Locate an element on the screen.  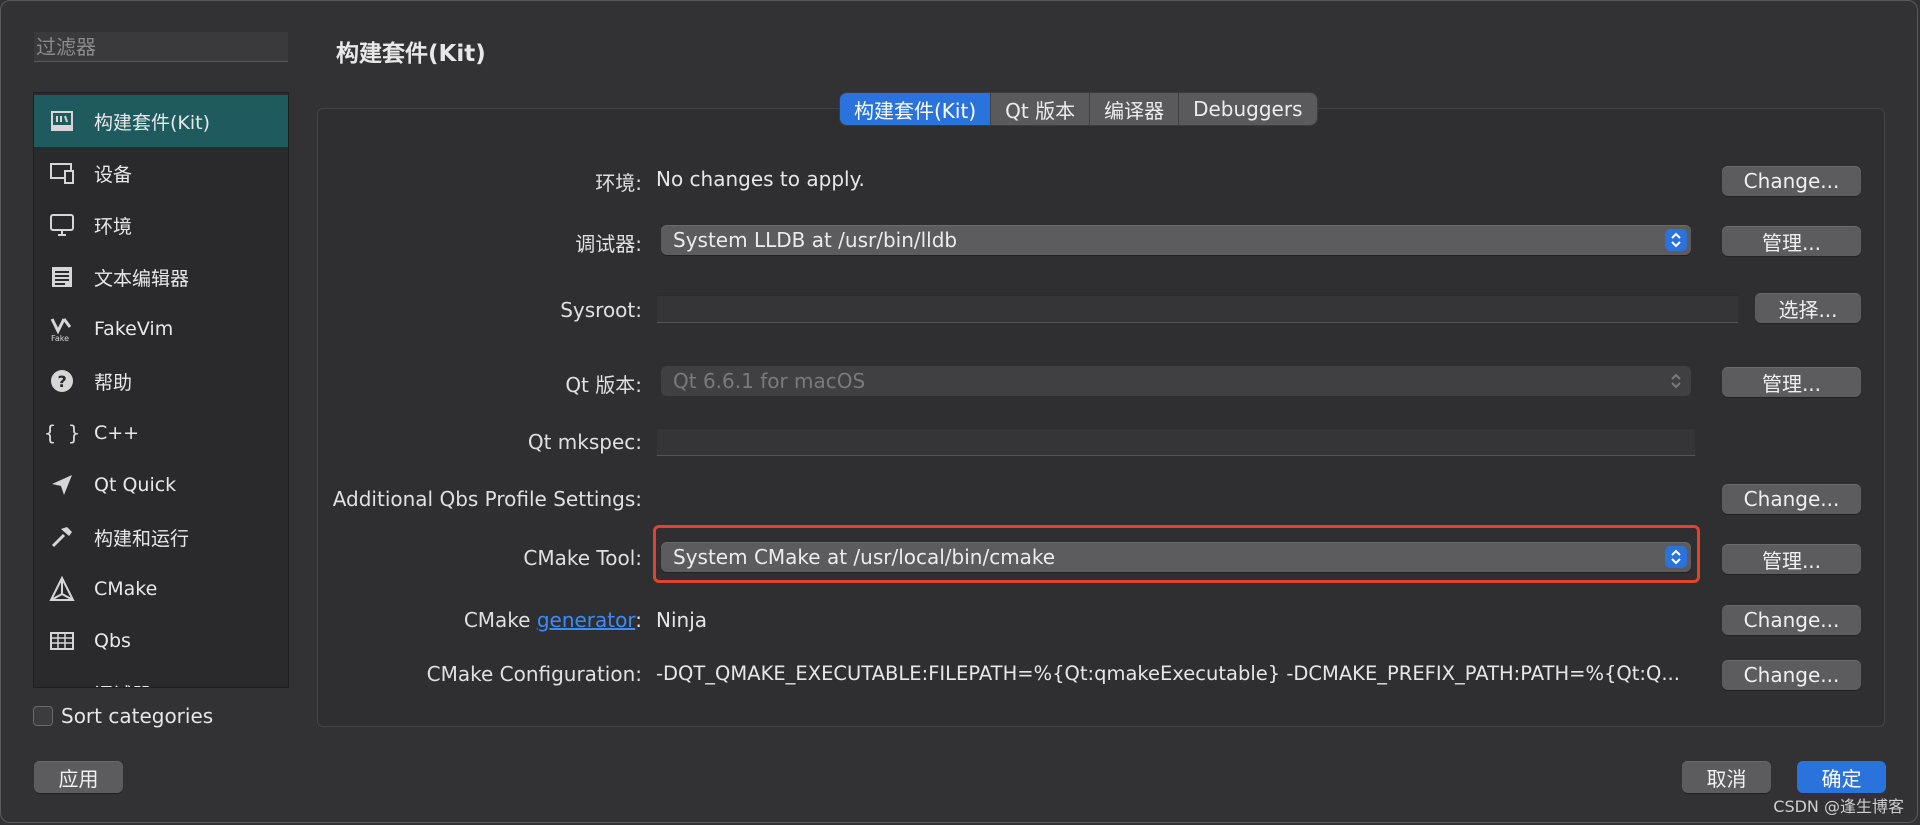
sidebar-item-text-editor: 文本编辑器 is located at coordinates (161, 277).